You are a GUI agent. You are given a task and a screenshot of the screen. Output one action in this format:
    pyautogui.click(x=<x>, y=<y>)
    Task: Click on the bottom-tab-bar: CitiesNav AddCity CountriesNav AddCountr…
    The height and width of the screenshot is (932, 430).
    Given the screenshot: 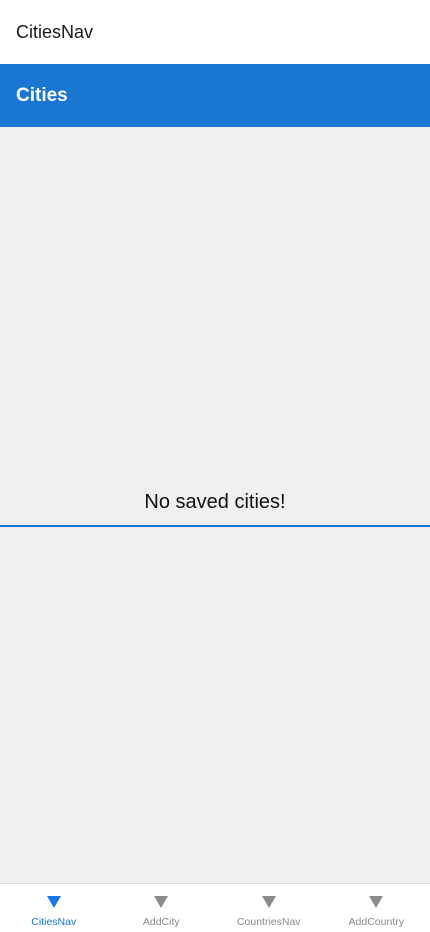 What is the action you would take?
    pyautogui.click(x=215, y=907)
    